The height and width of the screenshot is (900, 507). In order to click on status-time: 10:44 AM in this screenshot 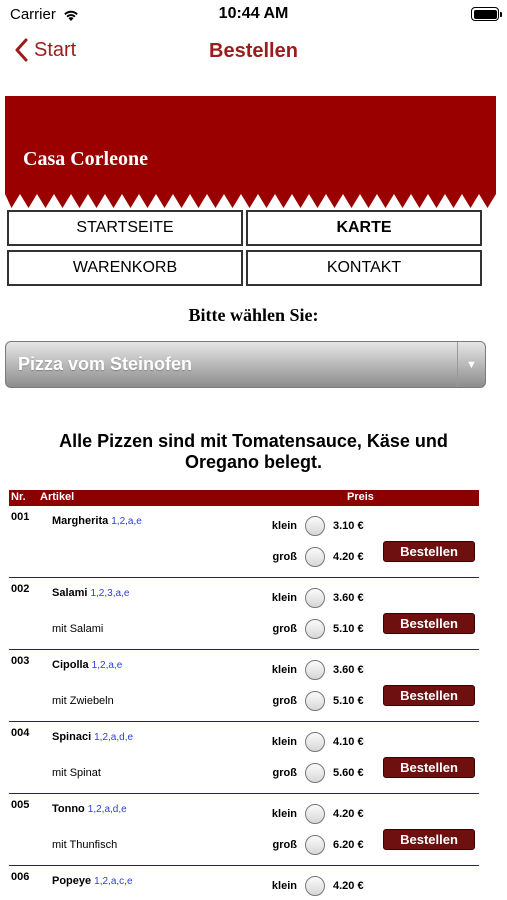, I will do `click(253, 13)`.